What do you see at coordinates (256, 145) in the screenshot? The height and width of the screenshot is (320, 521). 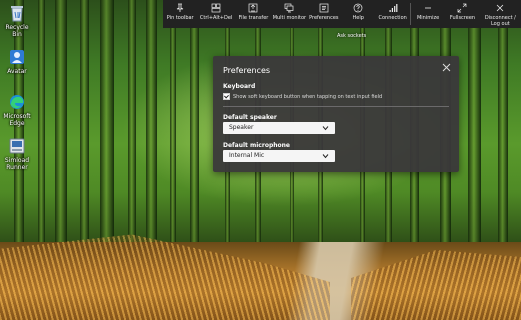 I see `microphone-heading: Default microphone` at bounding box center [256, 145].